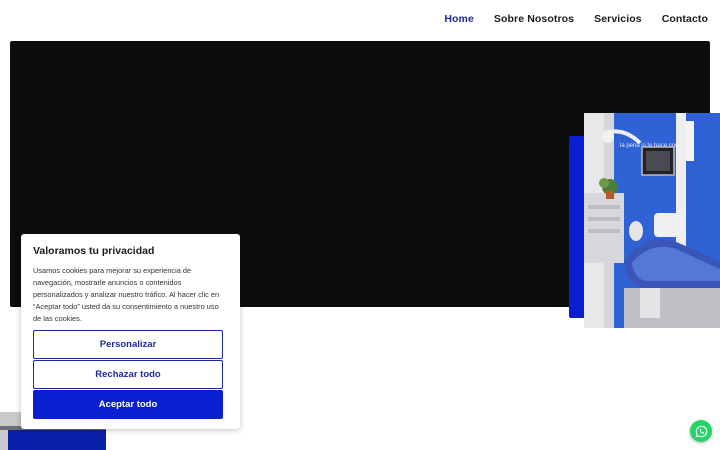  What do you see at coordinates (618, 19) in the screenshot?
I see `nav-servicios: Servicios` at bounding box center [618, 19].